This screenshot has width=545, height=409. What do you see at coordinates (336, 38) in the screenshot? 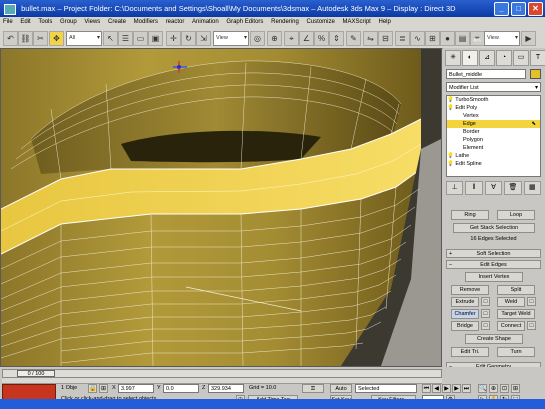
I see `spinner-snap-icon: ⇕` at bounding box center [336, 38].